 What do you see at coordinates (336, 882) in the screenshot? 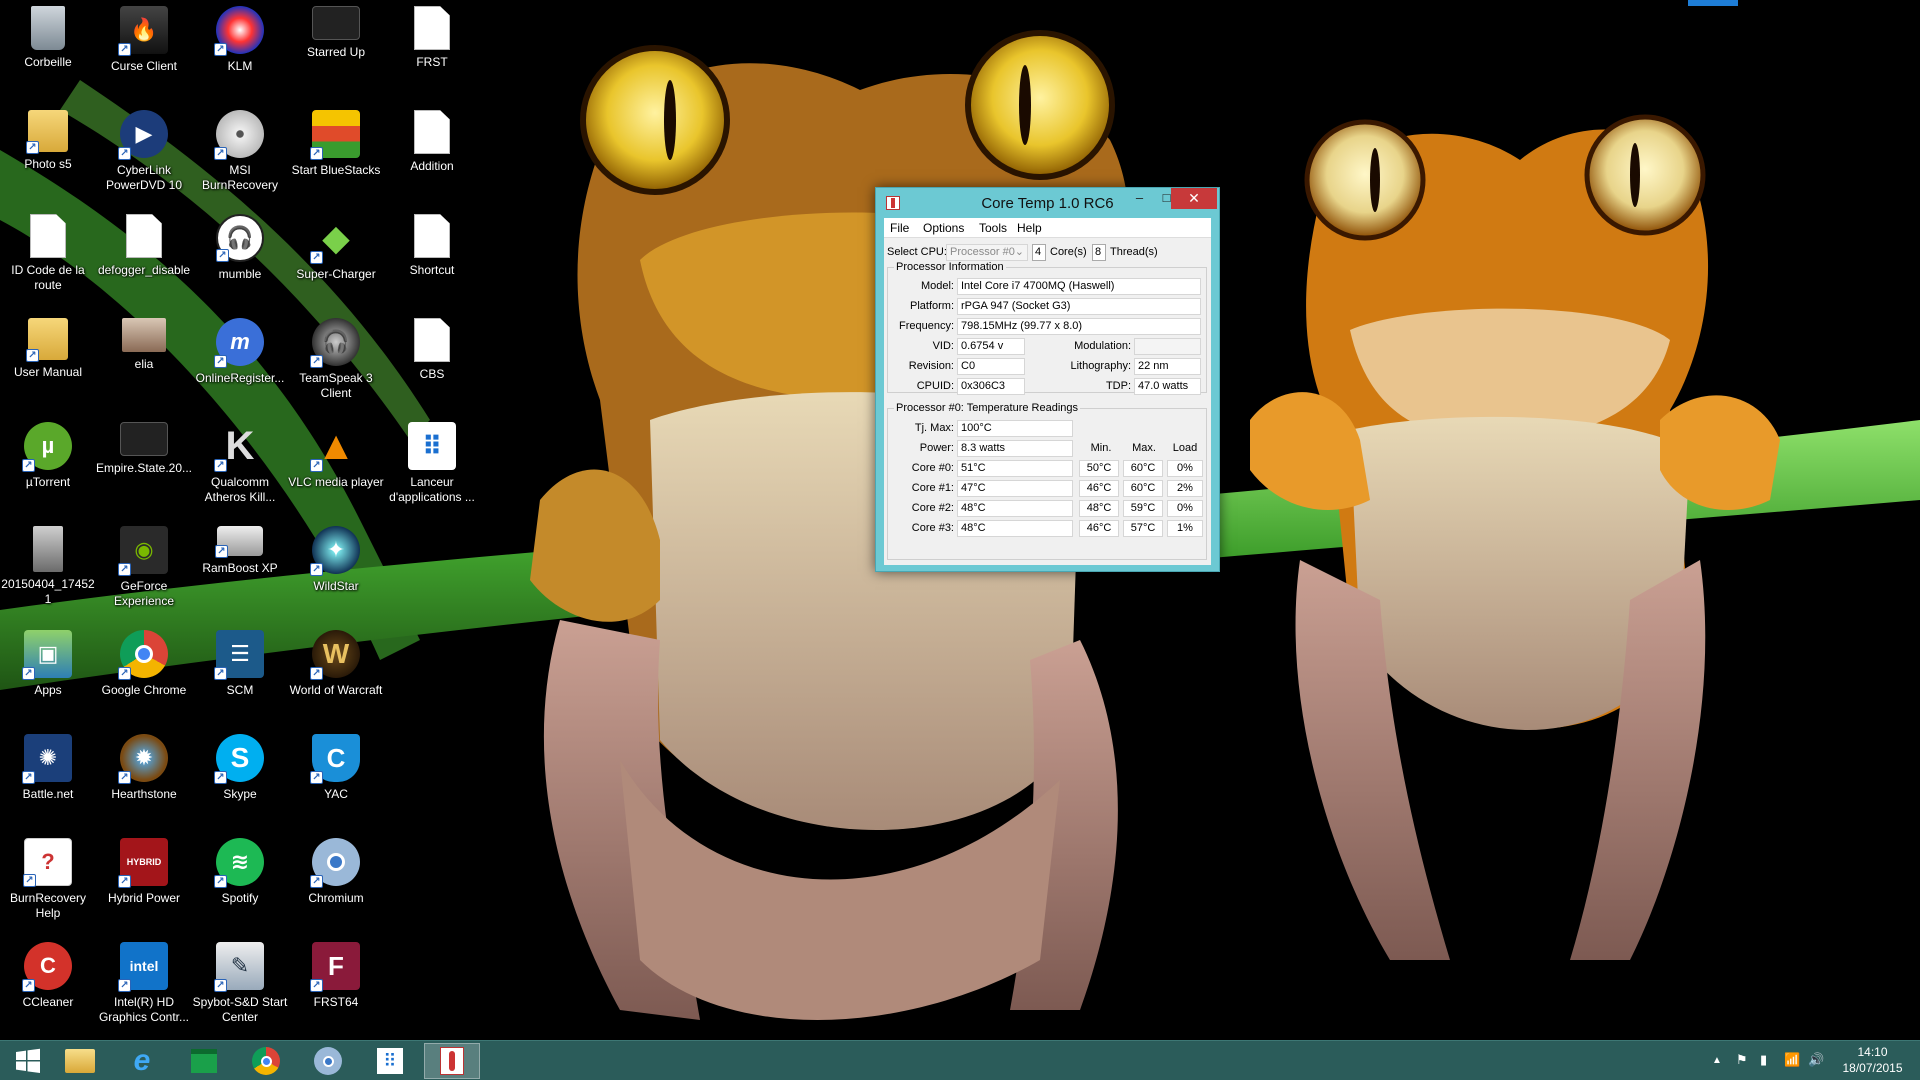
I see `desktop-icon-chromium: ↗ Chromium` at bounding box center [336, 882].